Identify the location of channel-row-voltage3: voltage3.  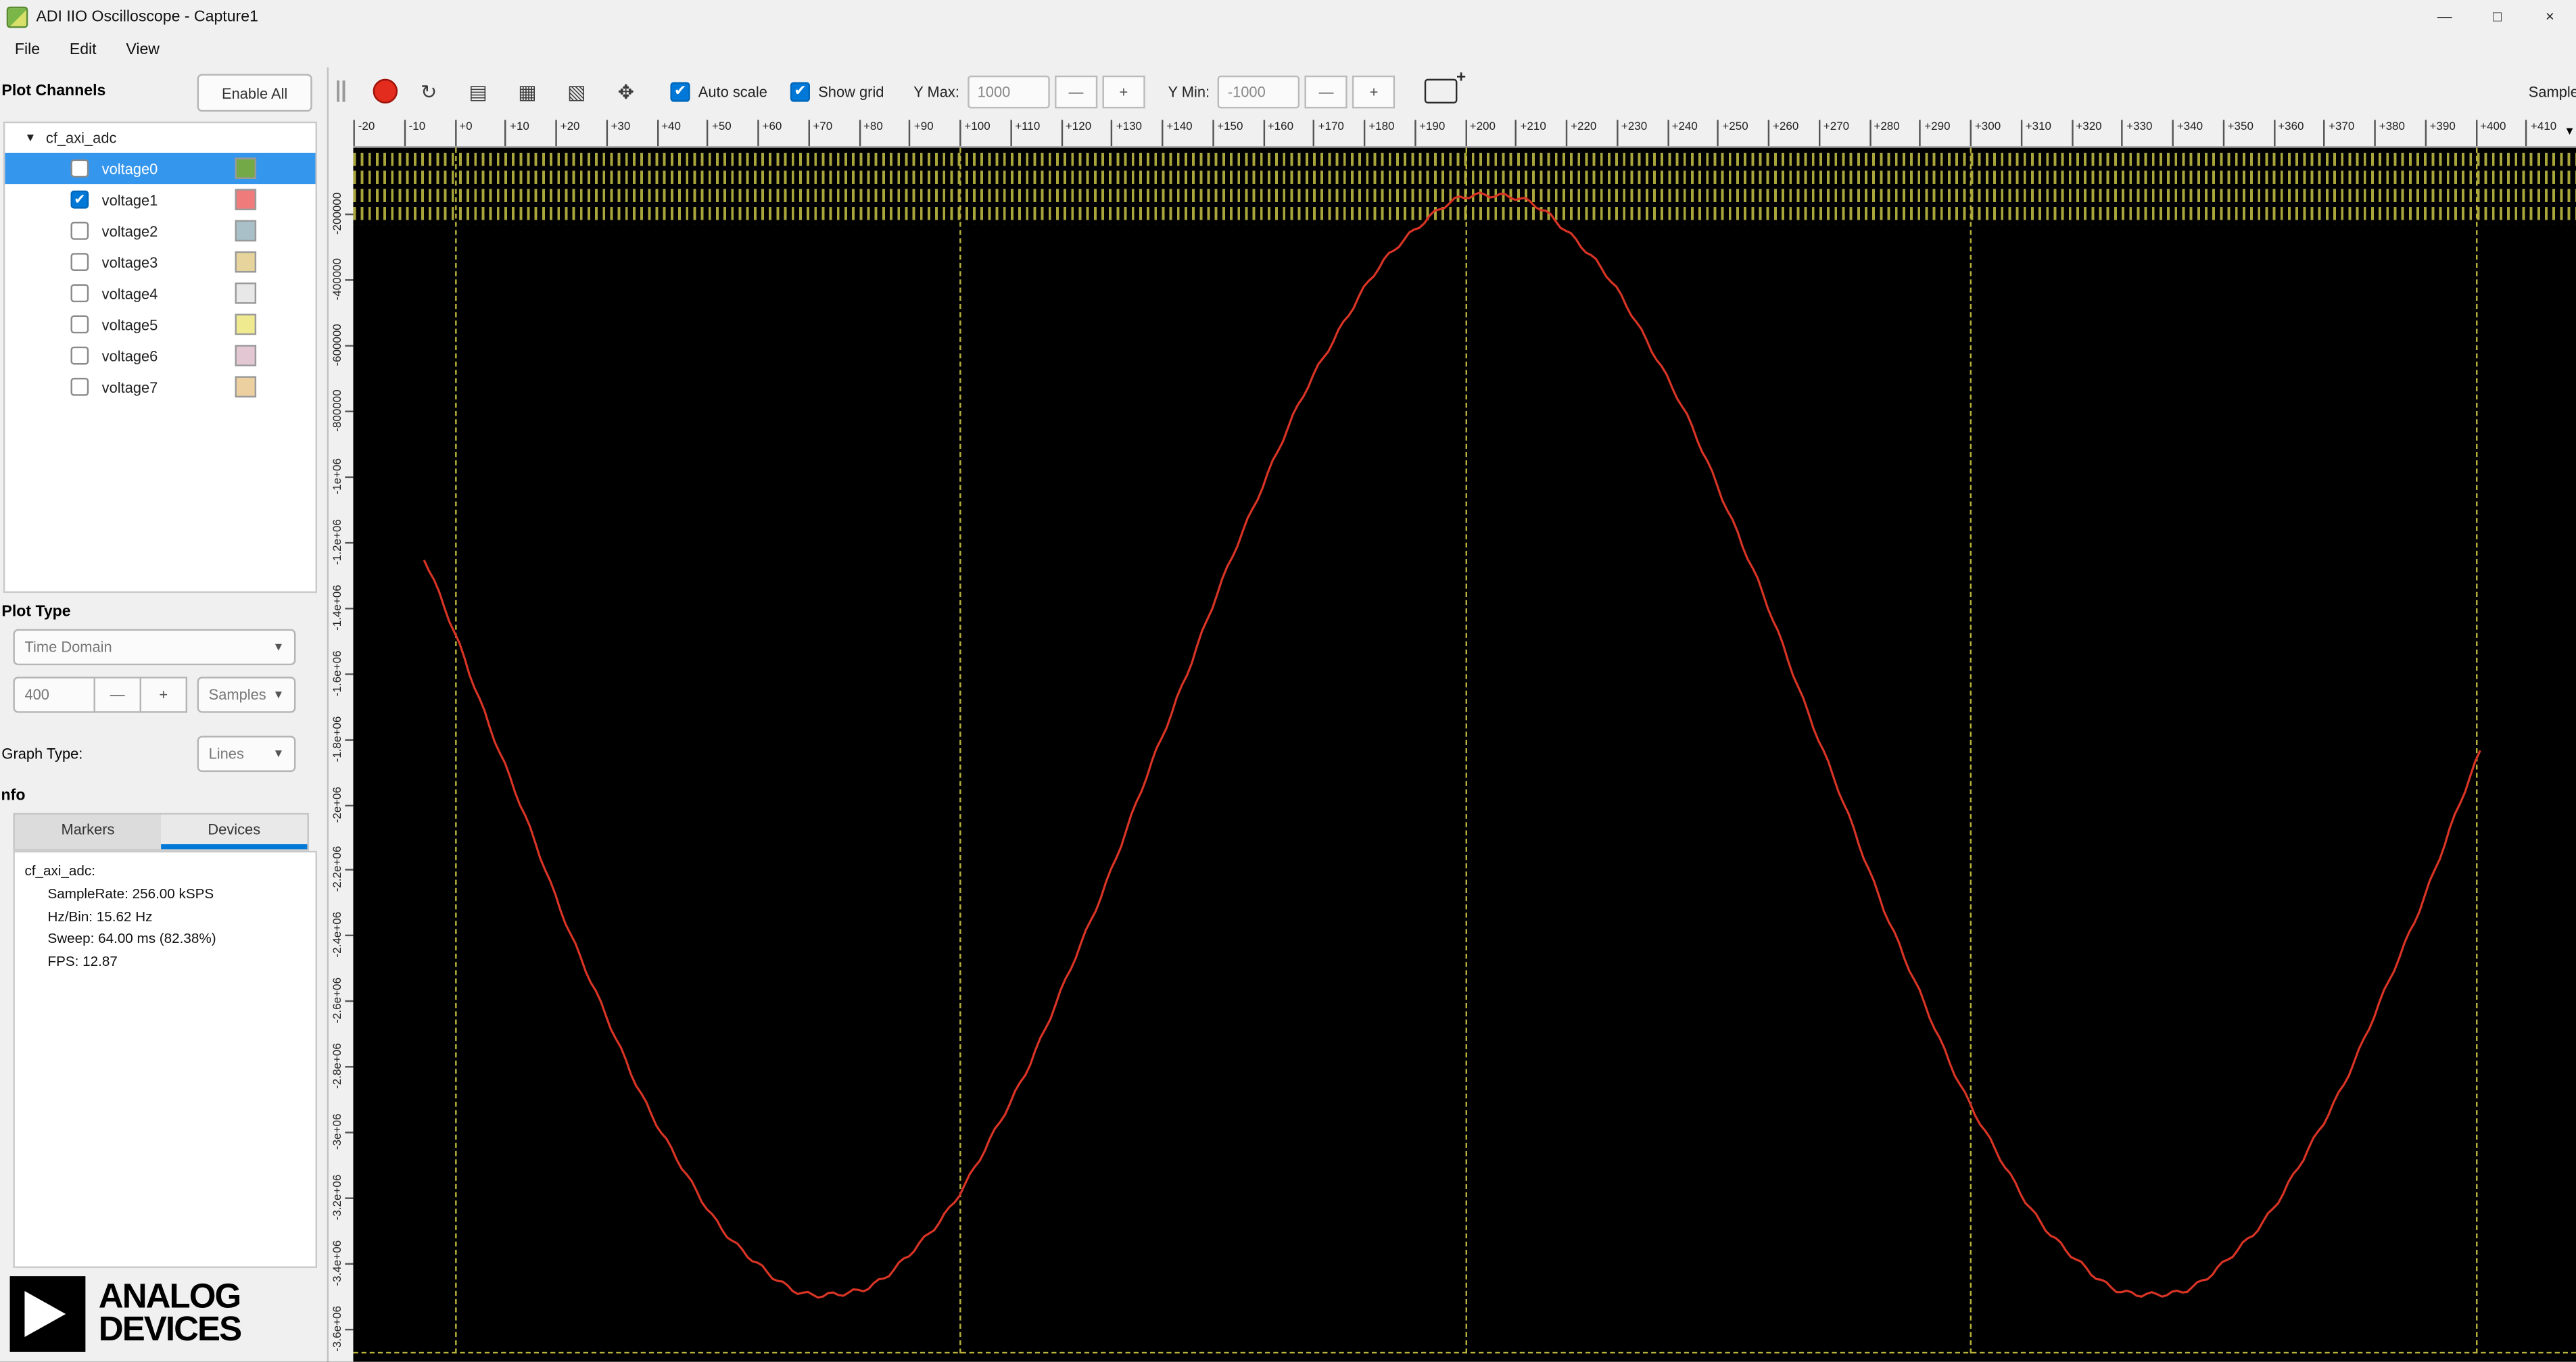
(160, 262).